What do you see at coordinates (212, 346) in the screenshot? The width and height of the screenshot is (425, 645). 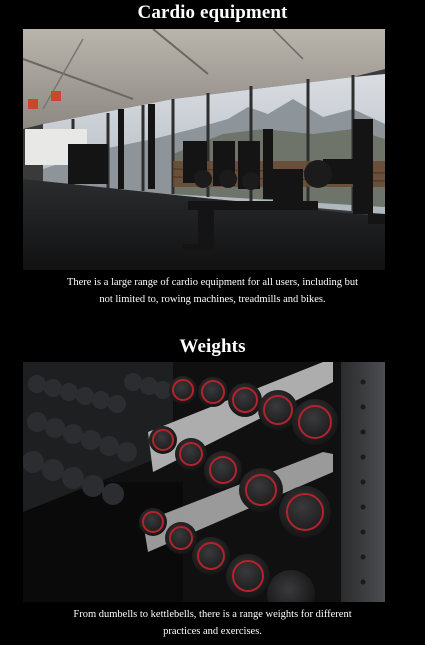 I see `section-title-weights: Weights` at bounding box center [212, 346].